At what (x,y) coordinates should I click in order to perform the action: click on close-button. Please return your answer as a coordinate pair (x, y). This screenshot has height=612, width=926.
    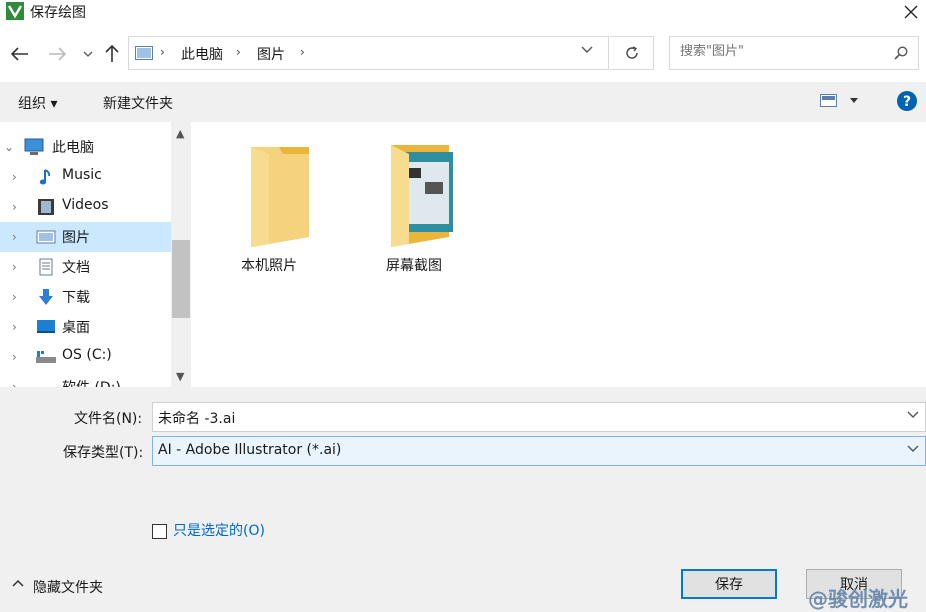
    Looking at the image, I should click on (911, 12).